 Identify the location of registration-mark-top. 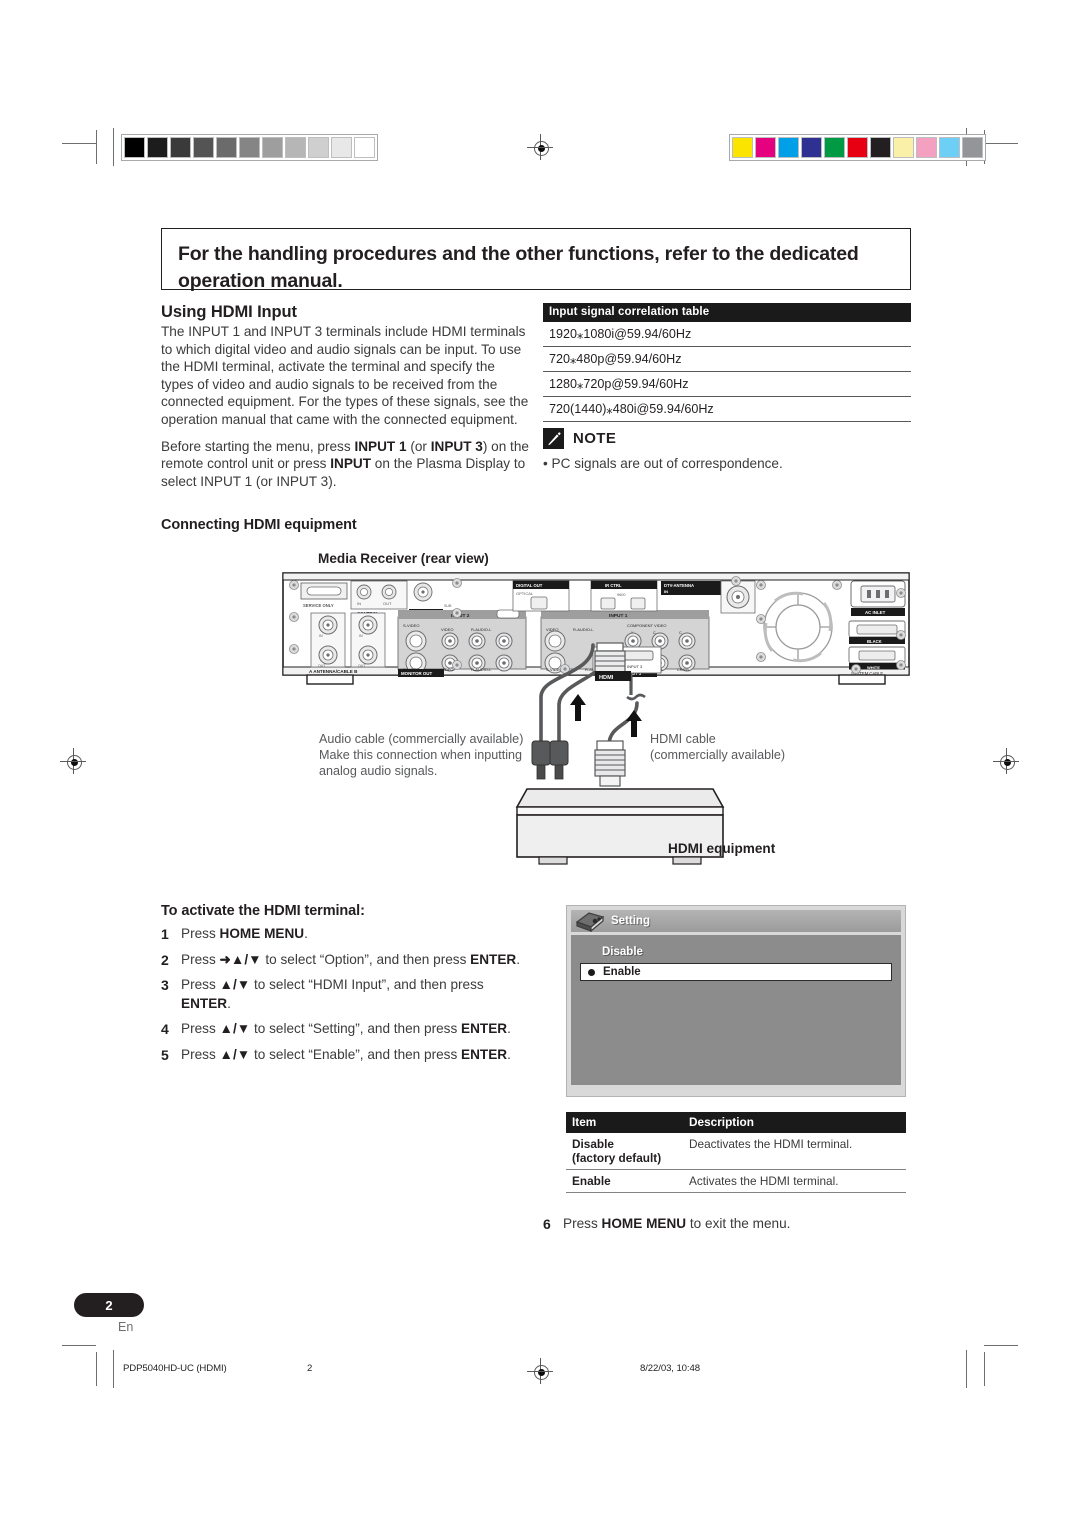
(540, 147).